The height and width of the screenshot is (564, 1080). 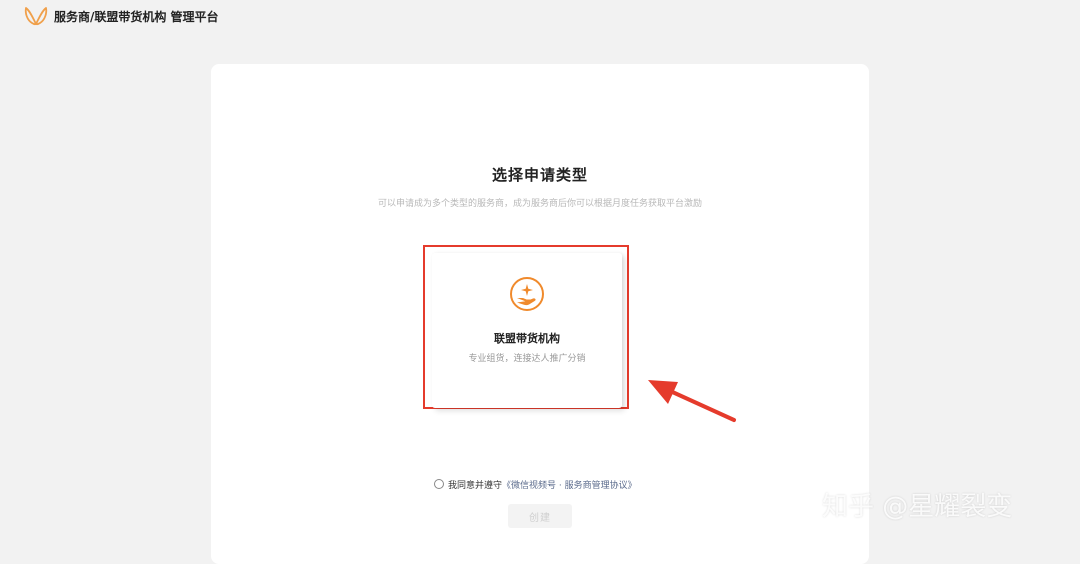 What do you see at coordinates (527, 338) in the screenshot?
I see `option-title: 联盟带货机构` at bounding box center [527, 338].